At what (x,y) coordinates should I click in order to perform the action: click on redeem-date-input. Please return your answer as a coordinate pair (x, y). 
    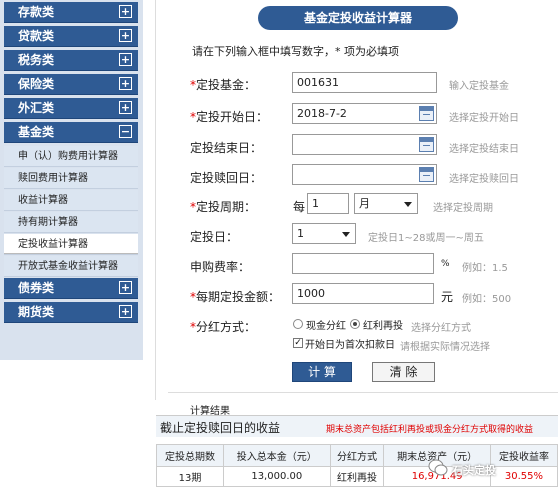
    Looking at the image, I should click on (364, 174).